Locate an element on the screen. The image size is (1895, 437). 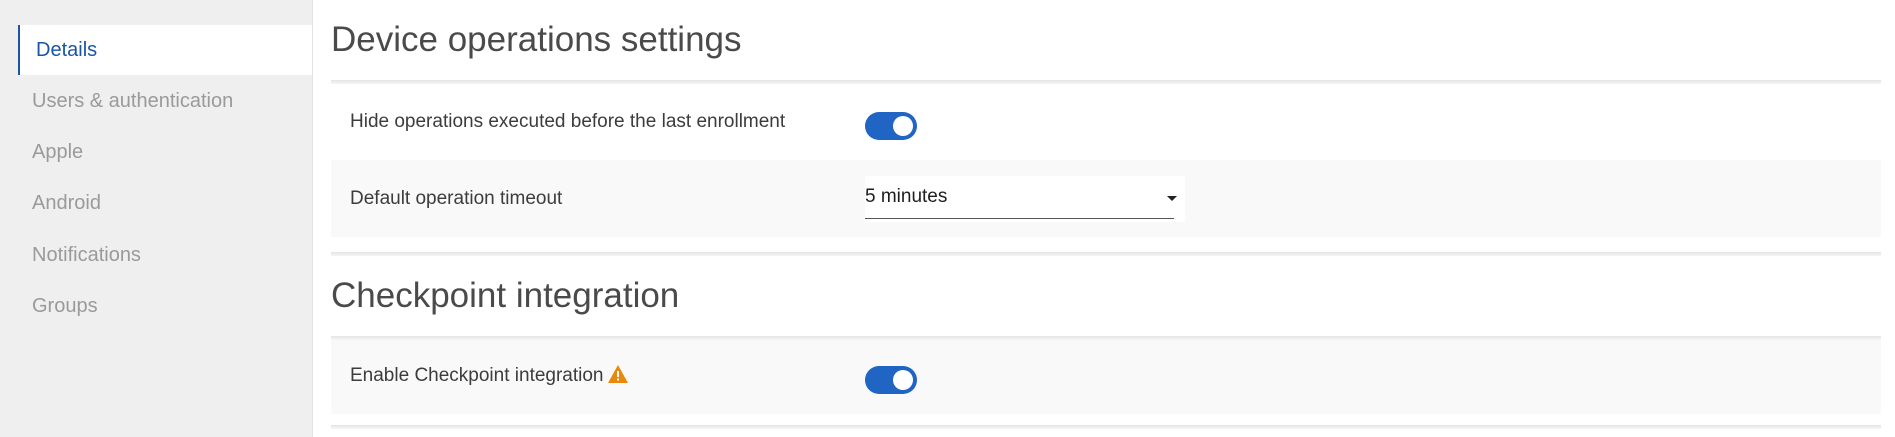
select-underline is located at coordinates (1019, 218).